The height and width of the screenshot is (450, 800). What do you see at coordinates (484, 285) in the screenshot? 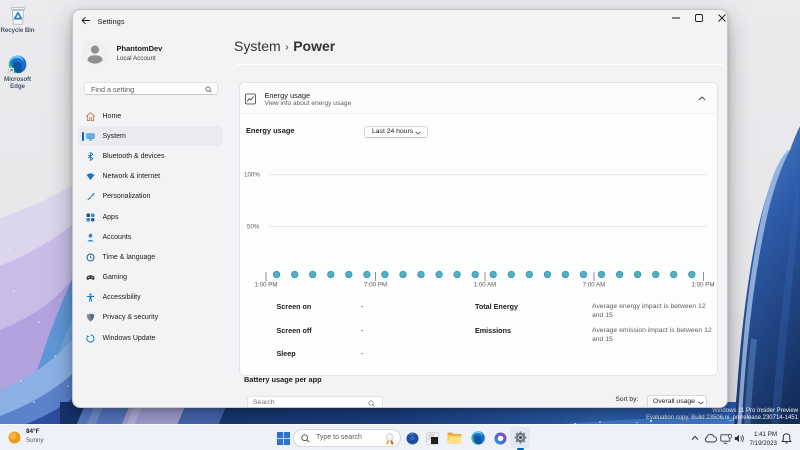
I see `svg-text: 1:00 AM` at bounding box center [484, 285].